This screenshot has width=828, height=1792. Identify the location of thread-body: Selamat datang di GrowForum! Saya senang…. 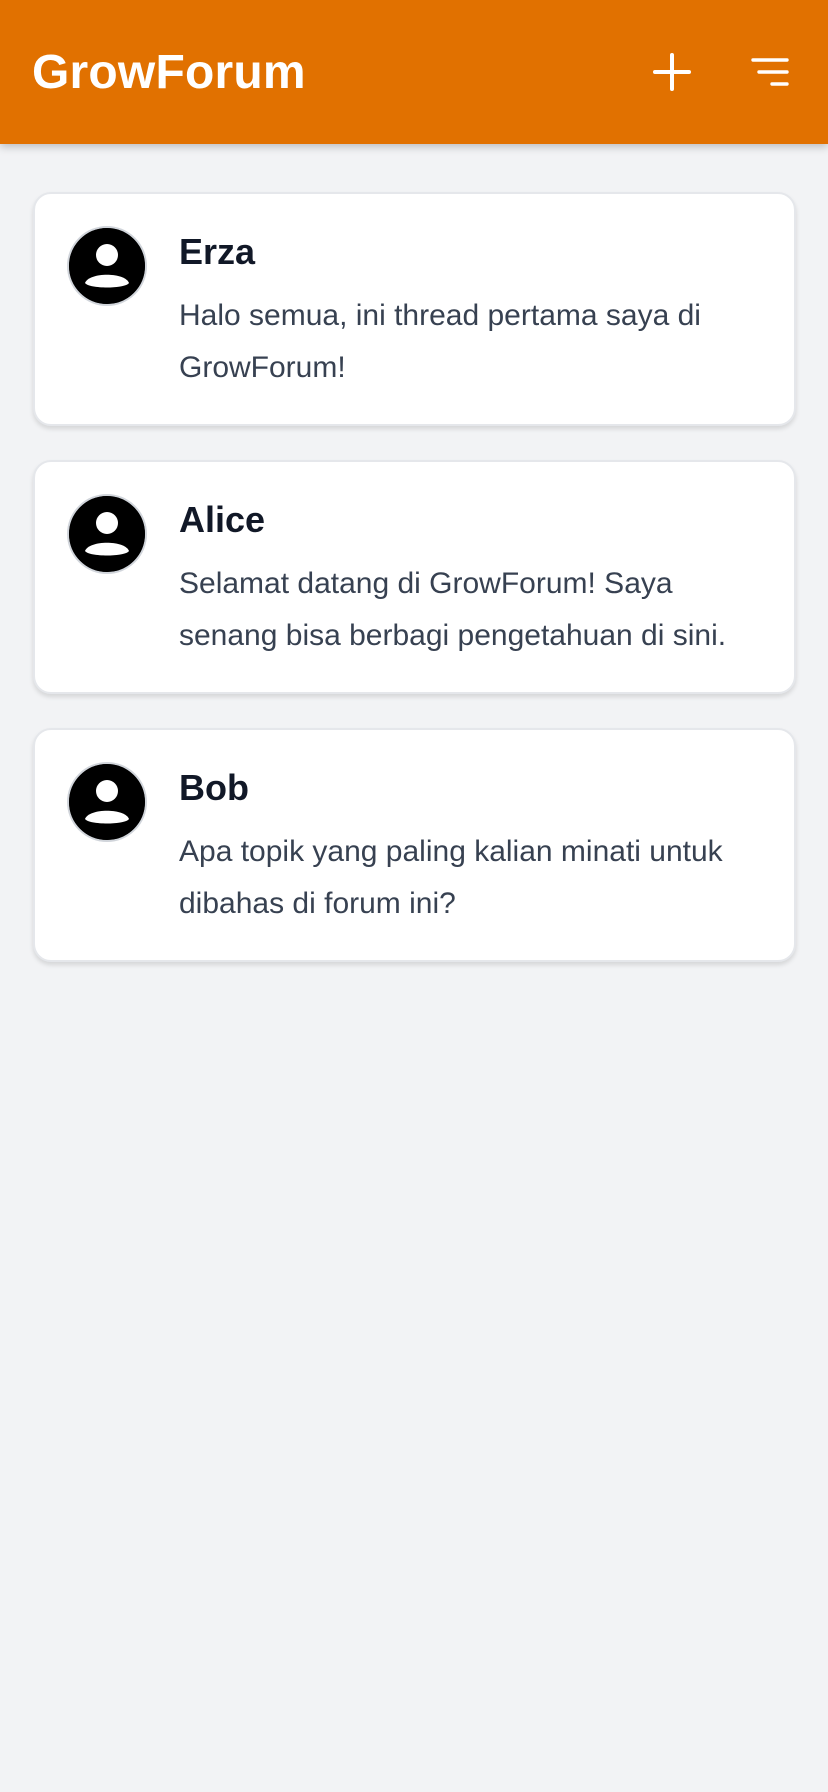
(453, 609).